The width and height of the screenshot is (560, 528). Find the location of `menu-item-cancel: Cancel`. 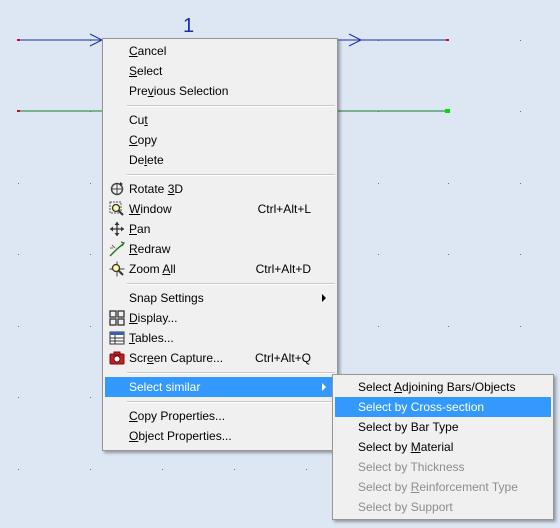

menu-item-cancel: Cancel is located at coordinates (220, 51).